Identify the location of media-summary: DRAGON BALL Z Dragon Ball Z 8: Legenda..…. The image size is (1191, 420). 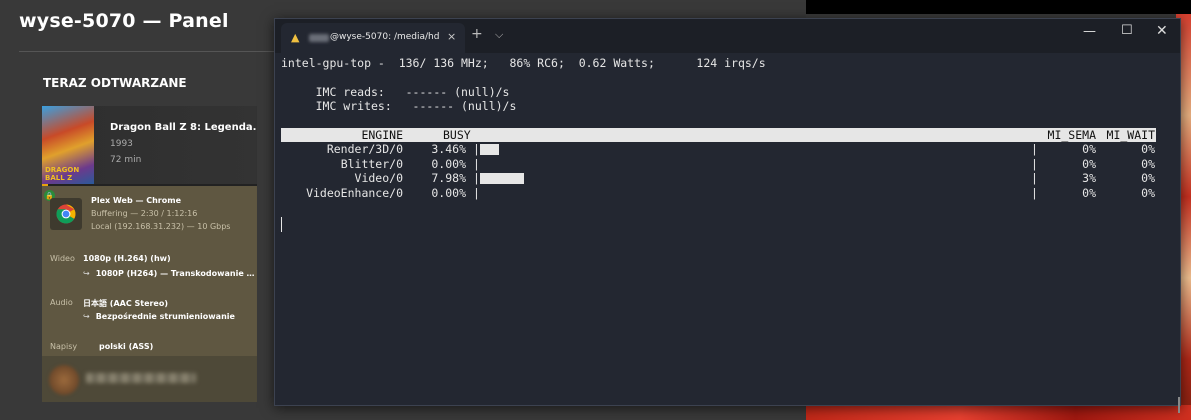
(149, 145).